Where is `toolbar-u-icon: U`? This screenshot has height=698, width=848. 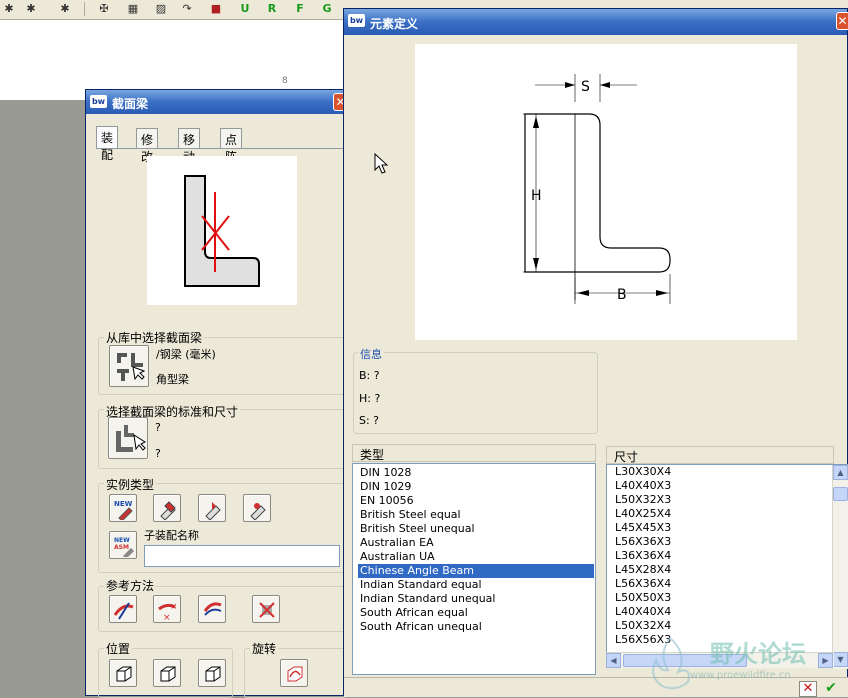
toolbar-u-icon: U is located at coordinates (245, 9).